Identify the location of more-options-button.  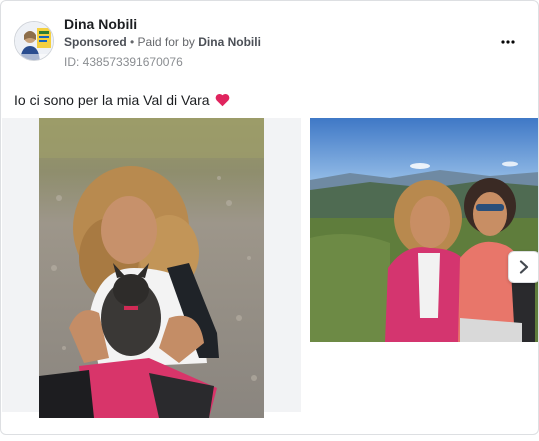
(508, 42).